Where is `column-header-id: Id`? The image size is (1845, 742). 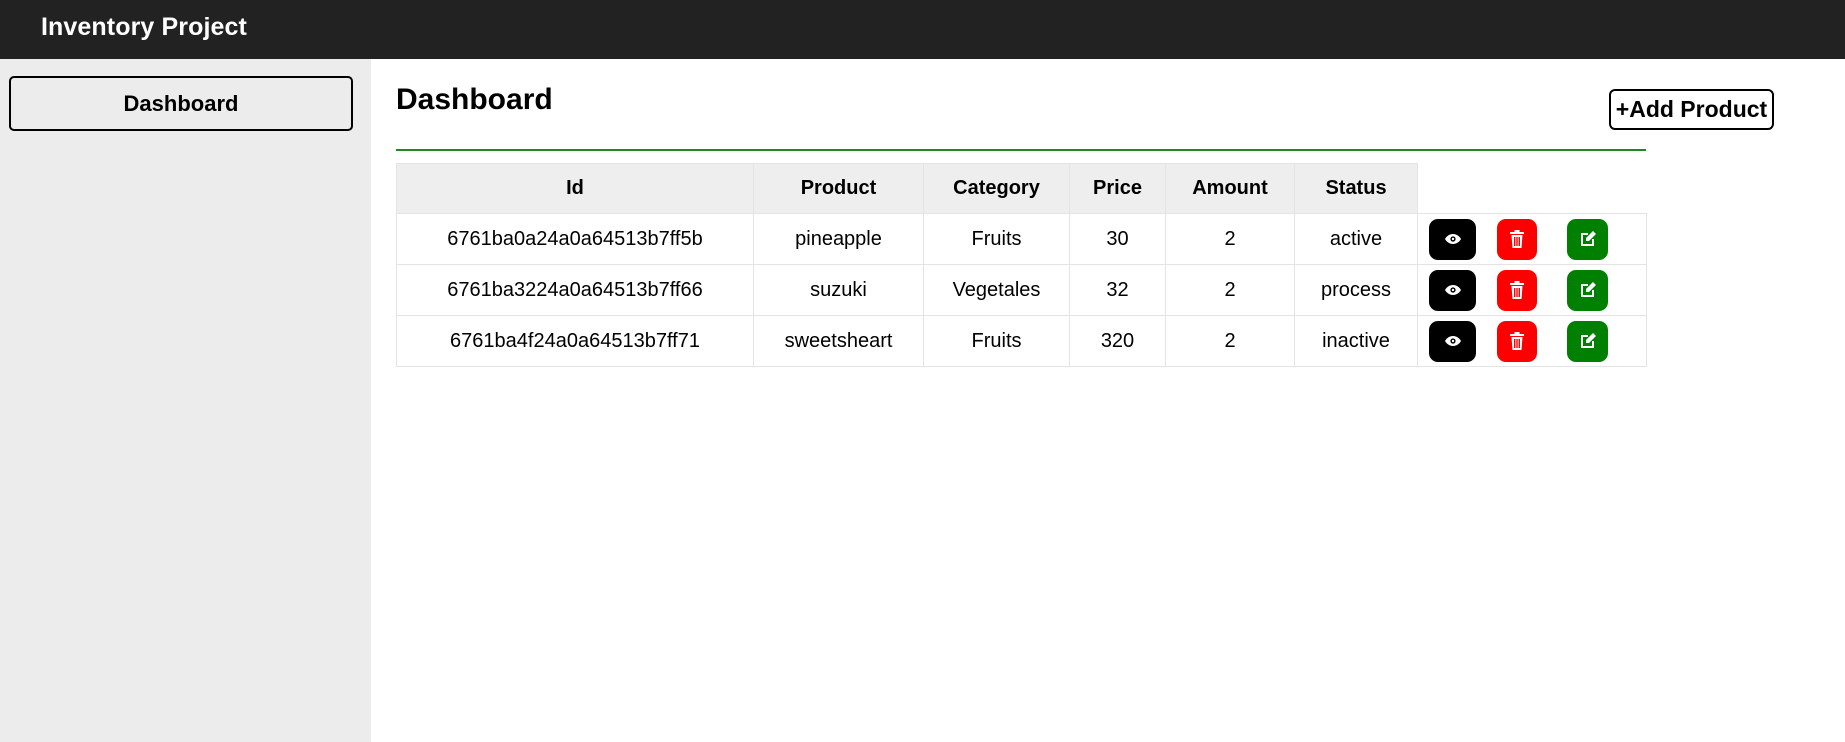
column-header-id: Id is located at coordinates (575, 188).